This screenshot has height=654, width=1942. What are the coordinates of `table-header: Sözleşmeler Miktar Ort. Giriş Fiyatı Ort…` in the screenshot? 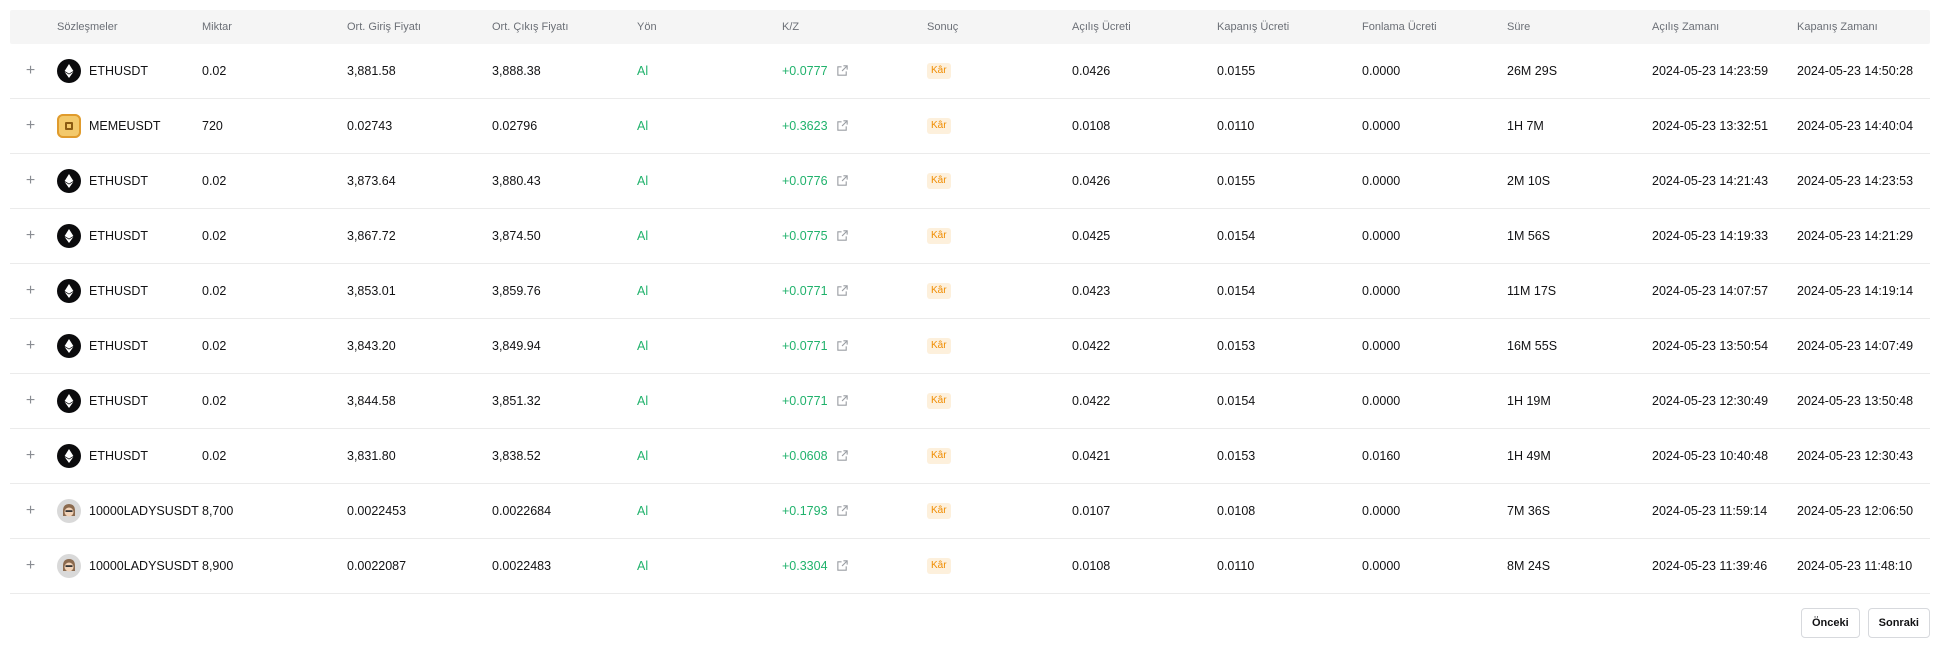 It's located at (970, 27).